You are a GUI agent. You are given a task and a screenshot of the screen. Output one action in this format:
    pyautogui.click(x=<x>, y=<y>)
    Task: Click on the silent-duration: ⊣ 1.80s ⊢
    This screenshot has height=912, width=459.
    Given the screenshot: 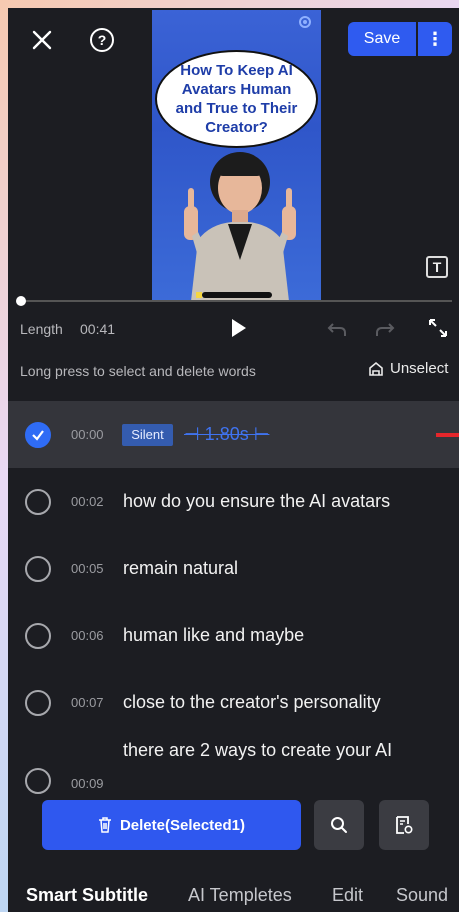 What is the action you would take?
    pyautogui.click(x=227, y=434)
    